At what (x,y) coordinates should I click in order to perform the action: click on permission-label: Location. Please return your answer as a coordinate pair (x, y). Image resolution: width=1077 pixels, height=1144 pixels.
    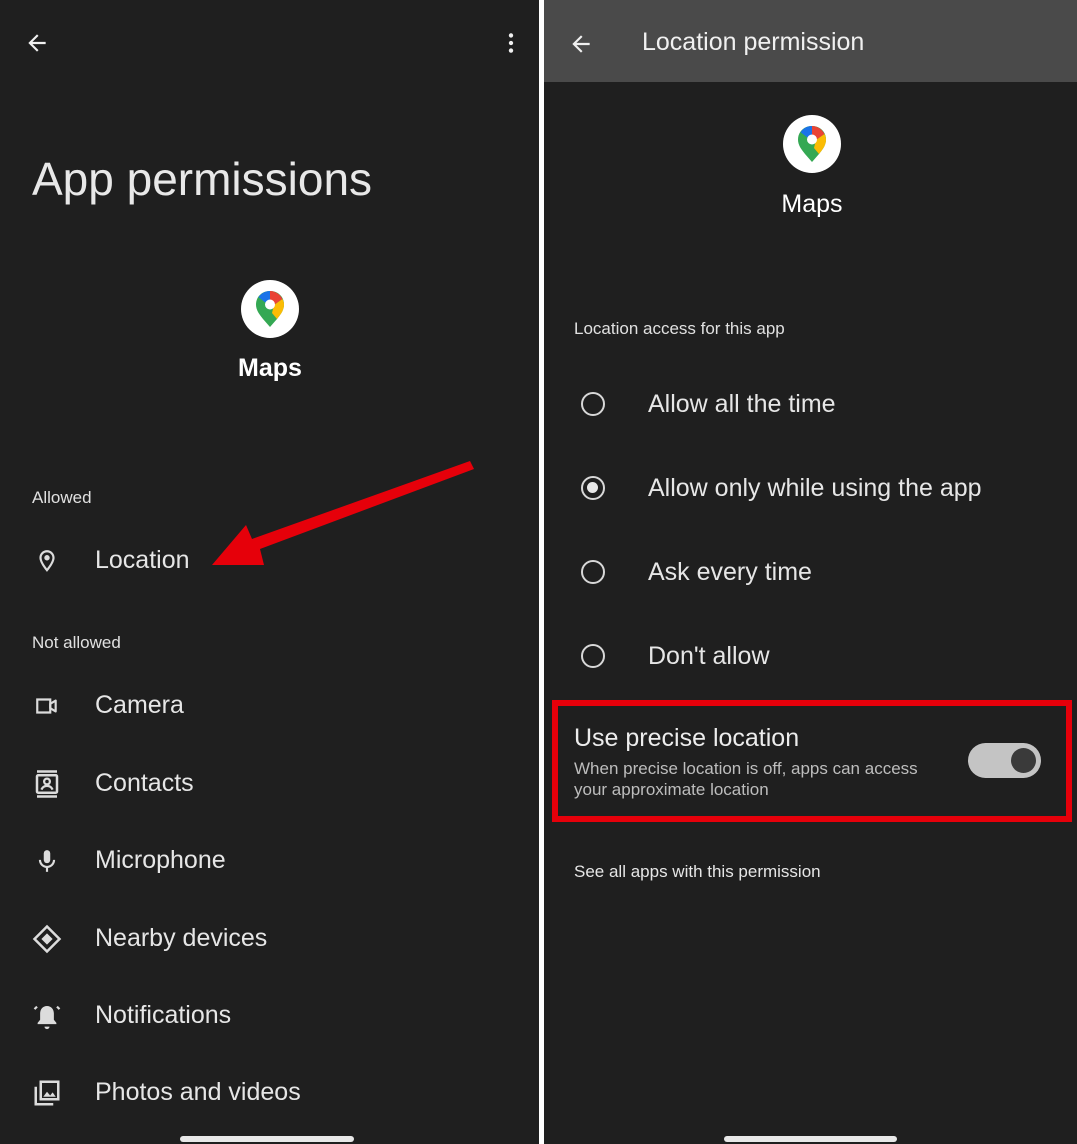
    Looking at the image, I should click on (142, 560).